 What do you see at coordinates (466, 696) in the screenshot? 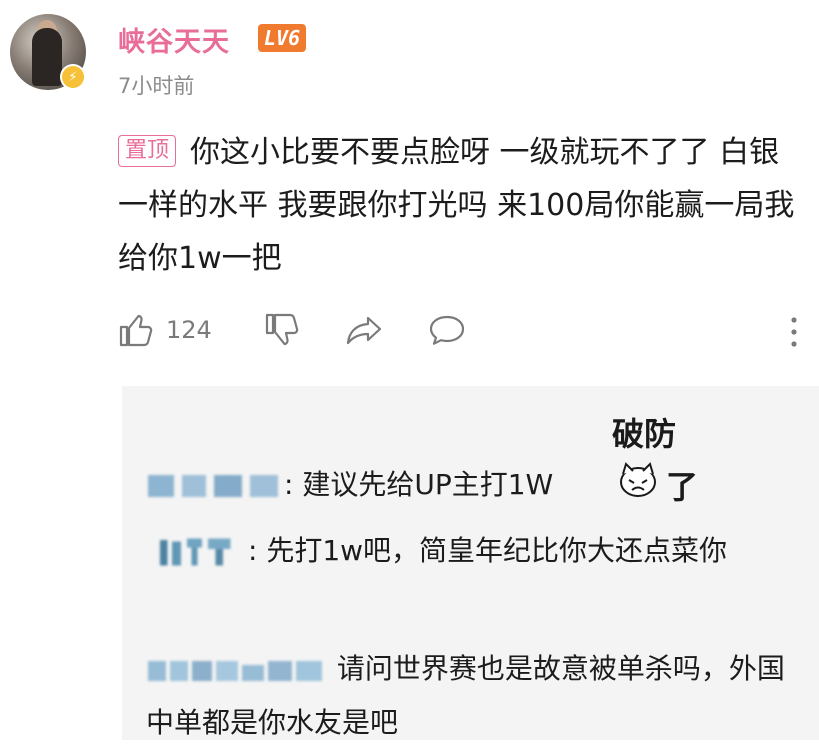
I see `reply-item: 请问世界赛也是故意被单杀吗，外国中单都是你水友是吧` at bounding box center [466, 696].